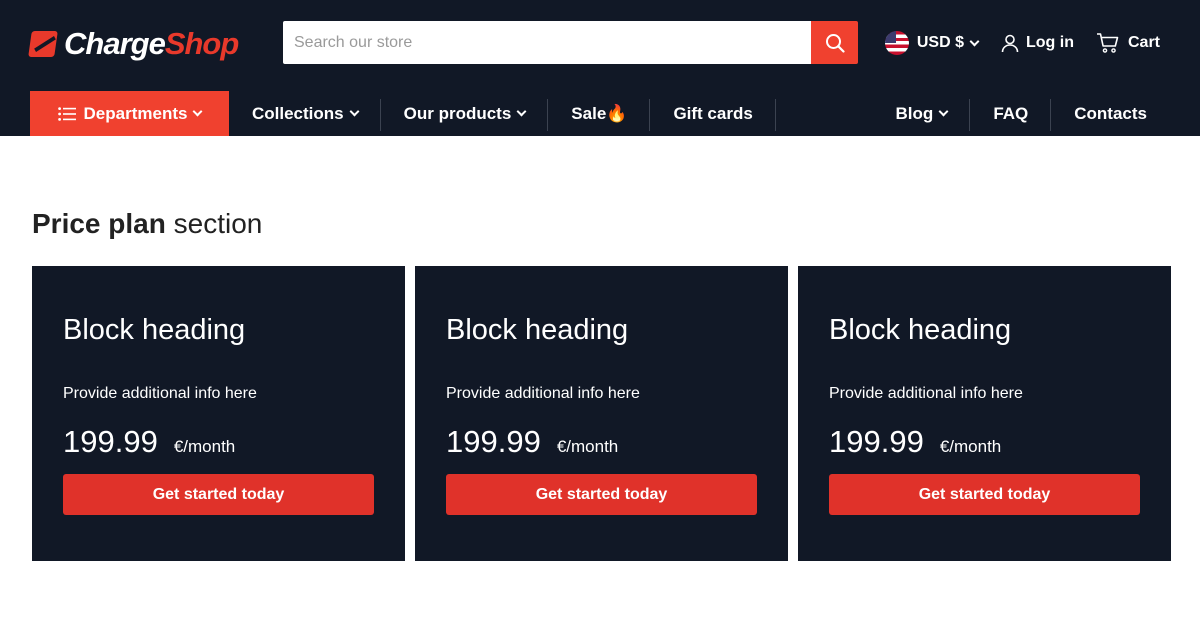 The width and height of the screenshot is (1200, 632). Describe the element at coordinates (940, 42) in the screenshot. I see `currency-label: USD $` at that location.